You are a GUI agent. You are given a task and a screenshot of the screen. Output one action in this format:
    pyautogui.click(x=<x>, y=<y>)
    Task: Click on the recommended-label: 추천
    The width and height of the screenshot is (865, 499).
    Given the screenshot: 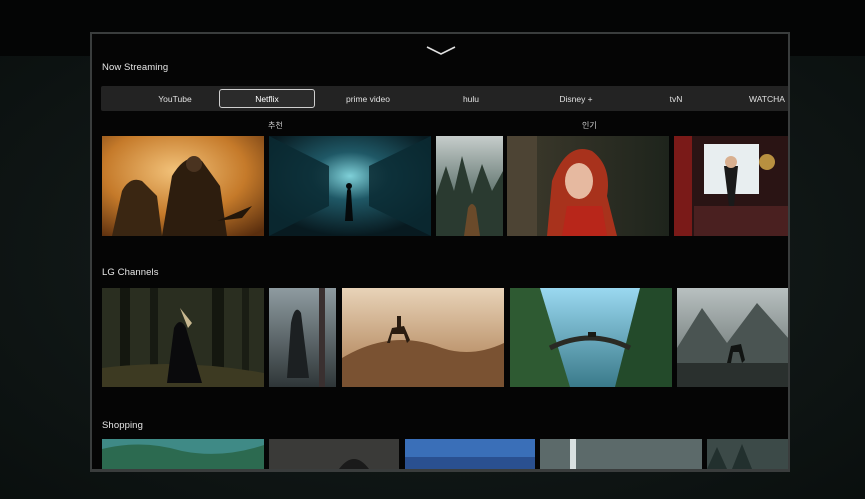 What is the action you would take?
    pyautogui.click(x=275, y=125)
    